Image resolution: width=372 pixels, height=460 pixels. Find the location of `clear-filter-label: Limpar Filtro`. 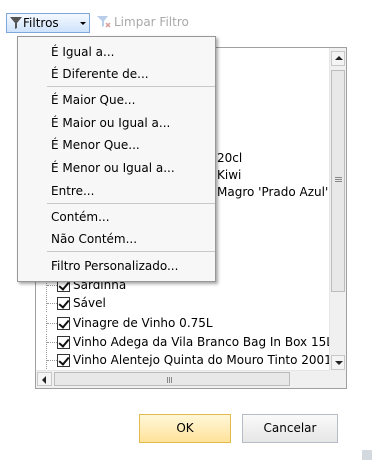

clear-filter-label: Limpar Filtro is located at coordinates (151, 22).